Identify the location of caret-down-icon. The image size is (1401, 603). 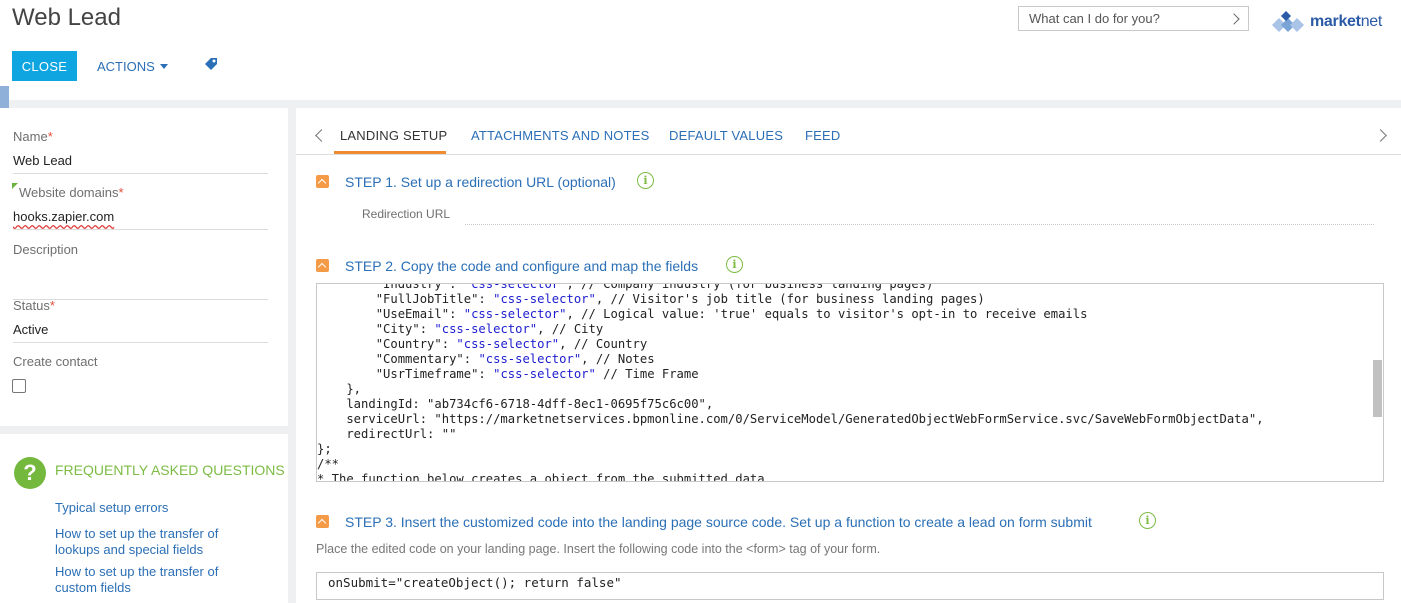
(163, 66).